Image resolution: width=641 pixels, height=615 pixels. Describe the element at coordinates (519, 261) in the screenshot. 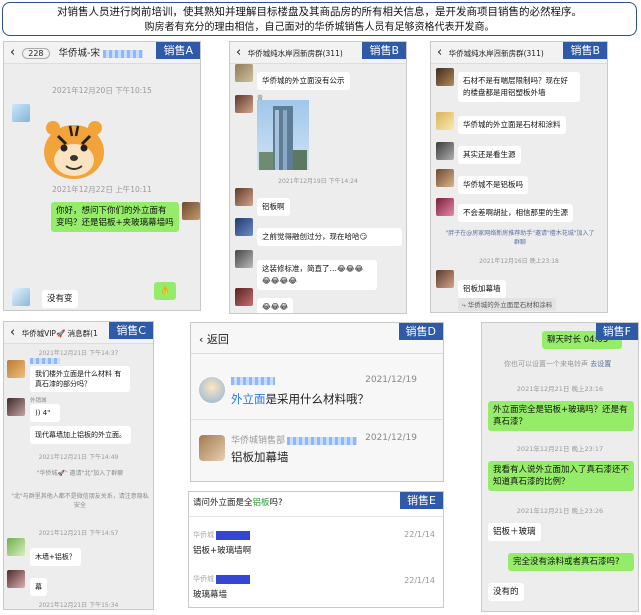

I see `timestamp: 2021年12月16日 晚上23:18` at that location.